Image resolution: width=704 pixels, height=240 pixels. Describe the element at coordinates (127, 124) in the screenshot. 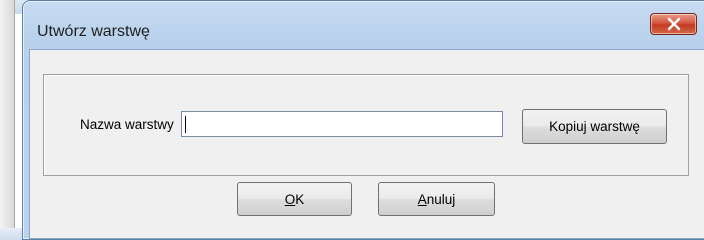

I see `layer-name-label: Nazwa warstwy` at that location.